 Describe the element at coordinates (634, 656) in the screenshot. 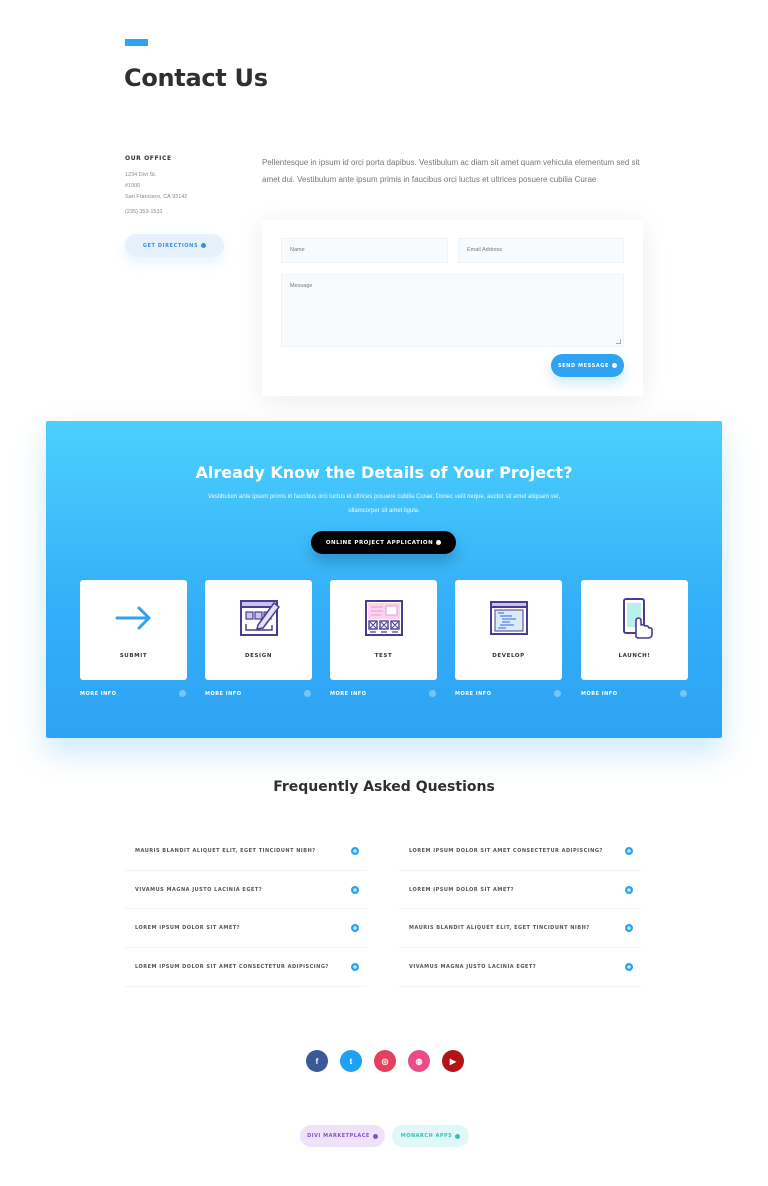

I see `step-label: LAUNCH!` at that location.